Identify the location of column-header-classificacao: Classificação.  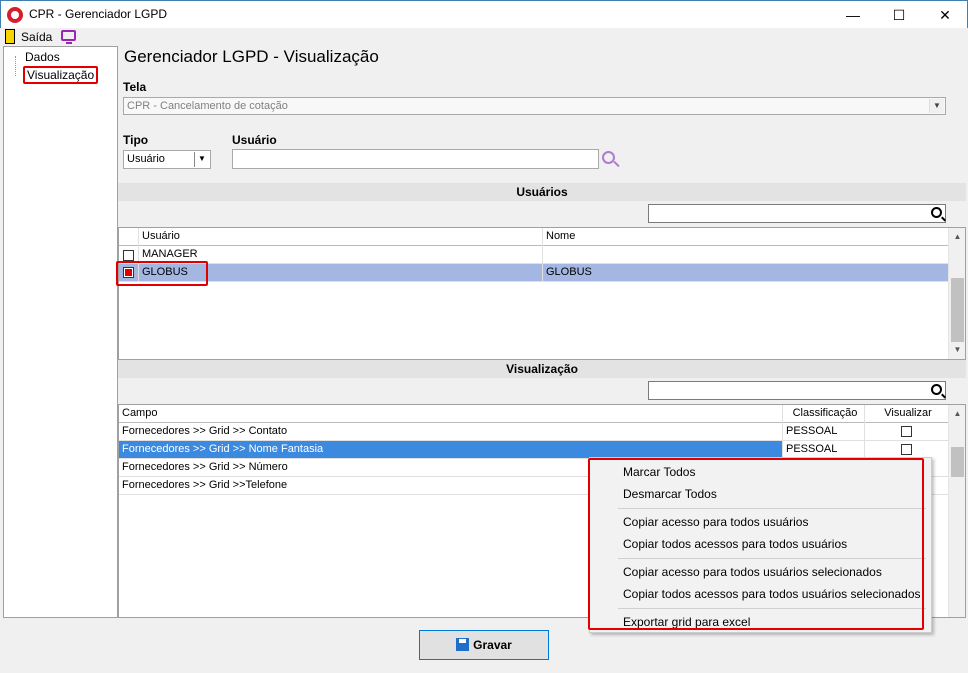
(824, 414).